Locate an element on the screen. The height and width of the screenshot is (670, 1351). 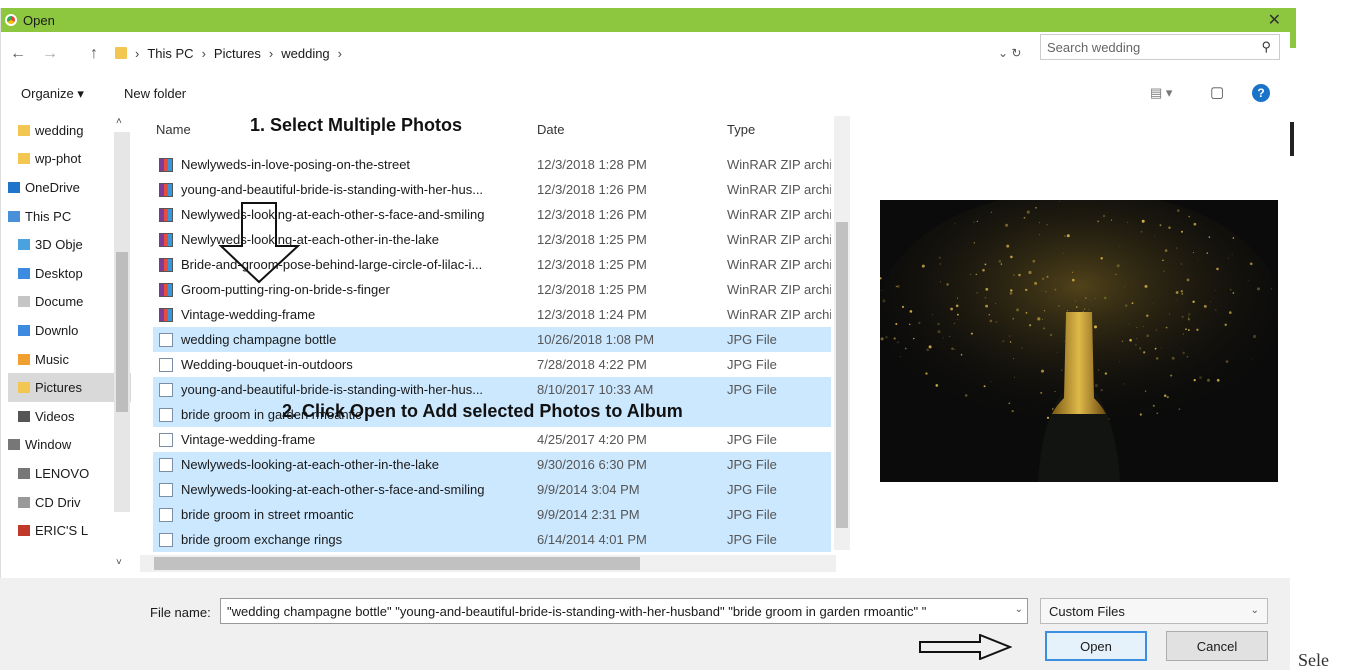
column-header-date: Date is located at coordinates (550, 129).